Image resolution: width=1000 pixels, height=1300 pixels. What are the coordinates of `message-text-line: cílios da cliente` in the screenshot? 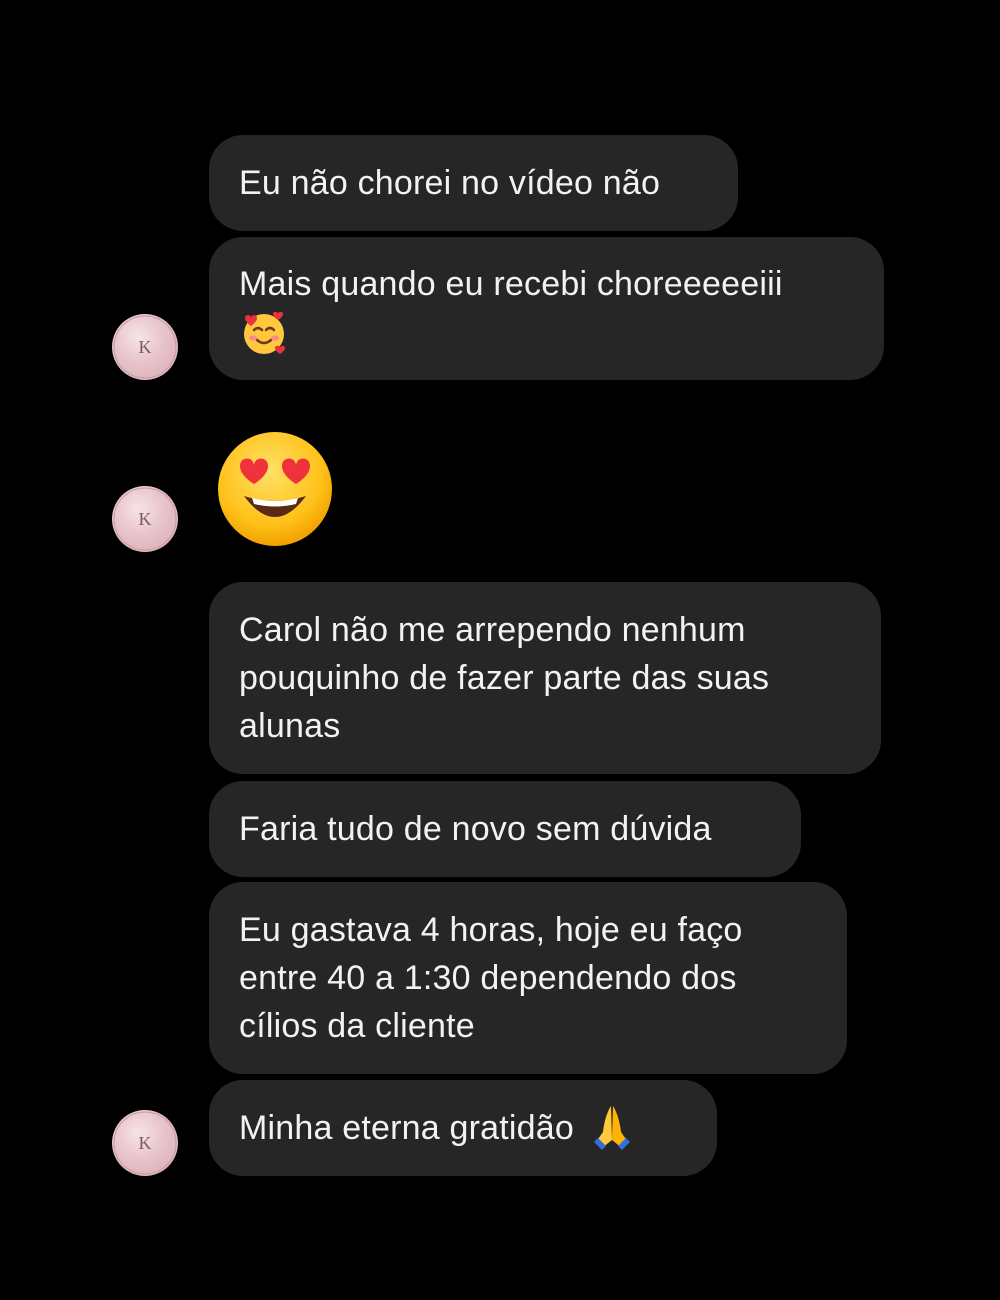 It's located at (357, 1026).